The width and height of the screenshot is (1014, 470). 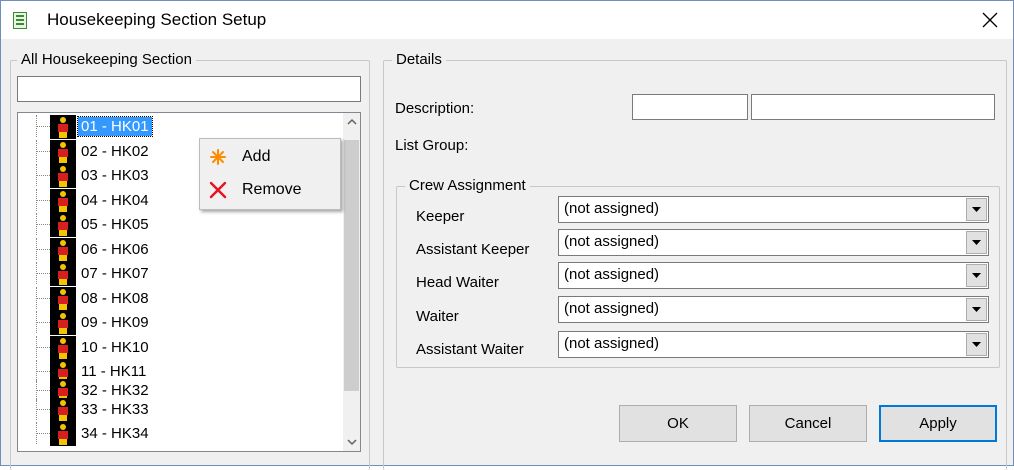 What do you see at coordinates (115, 175) in the screenshot?
I see `tree-item-label: 03 - HK03` at bounding box center [115, 175].